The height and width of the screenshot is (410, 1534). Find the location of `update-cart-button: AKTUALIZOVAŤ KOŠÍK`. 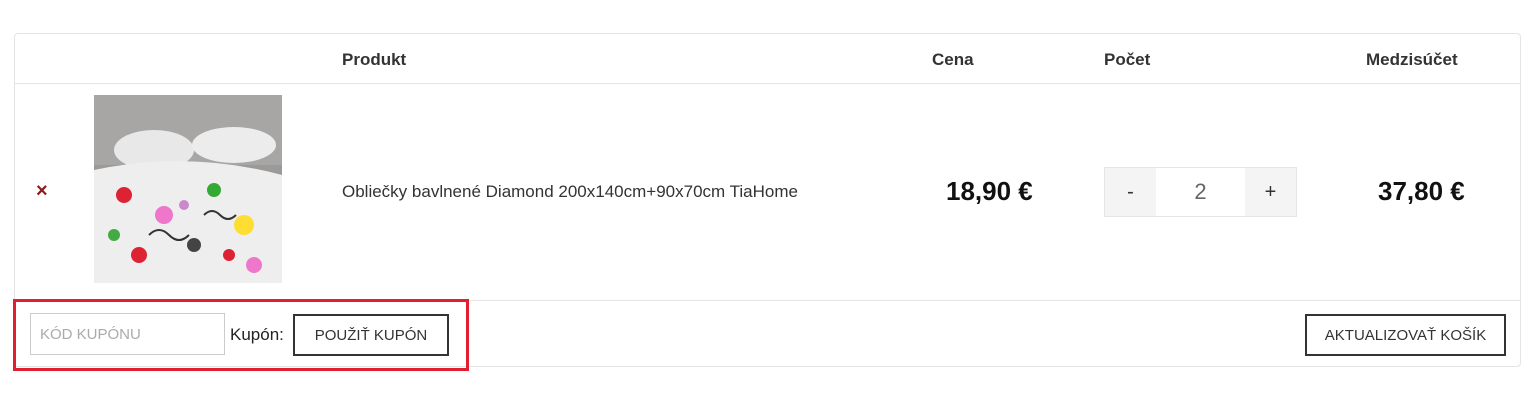

update-cart-button: AKTUALIZOVAŤ KOŠÍK is located at coordinates (1405, 335).